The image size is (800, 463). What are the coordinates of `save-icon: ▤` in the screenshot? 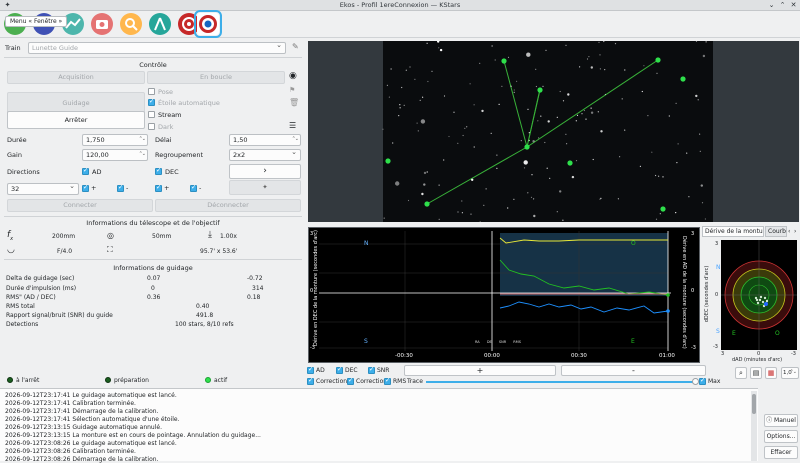 It's located at (756, 373).